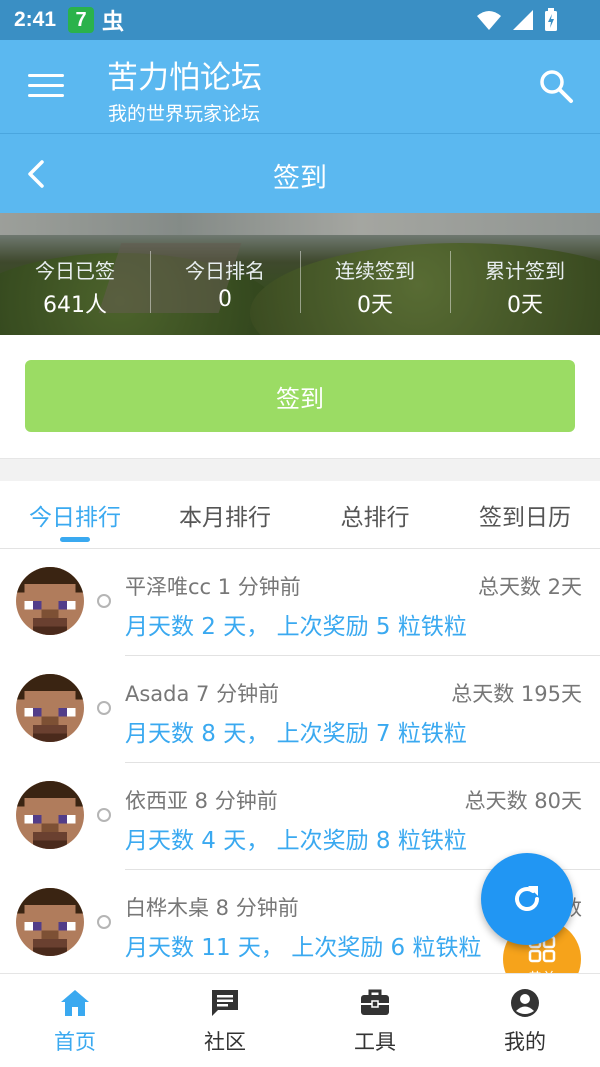 The image size is (600, 1067). I want to click on banner: 今日已签 641人 今日排名 0 连续签到 0天 累计签到 0天, so click(300, 274).